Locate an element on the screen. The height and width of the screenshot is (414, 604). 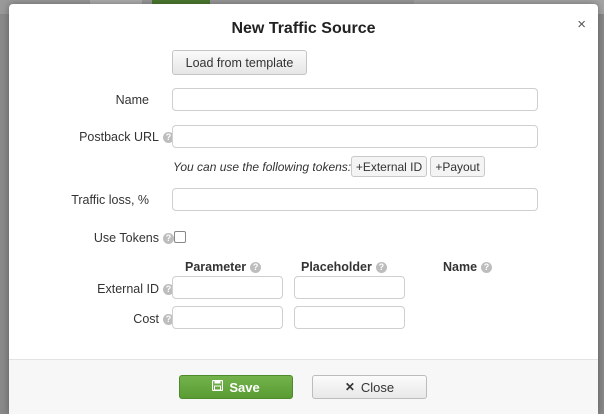
postback-url-label: Postback URL? is located at coordinates (126, 137).